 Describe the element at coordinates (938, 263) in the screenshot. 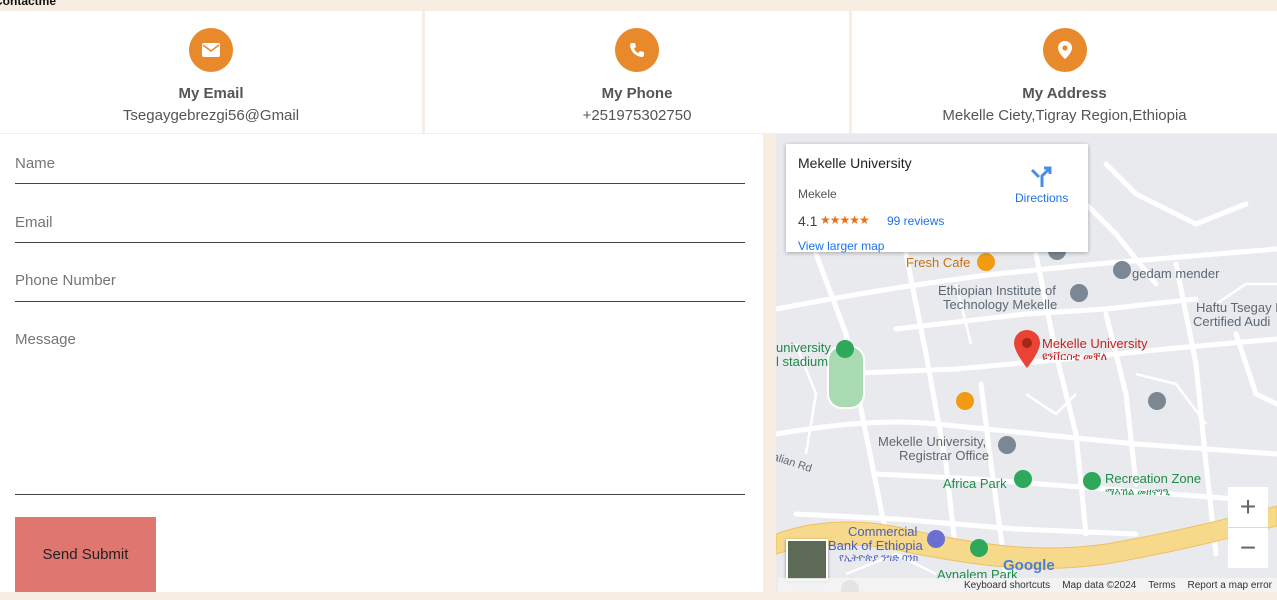

I see `place-fresh-cafe: Fresh Cafe` at that location.